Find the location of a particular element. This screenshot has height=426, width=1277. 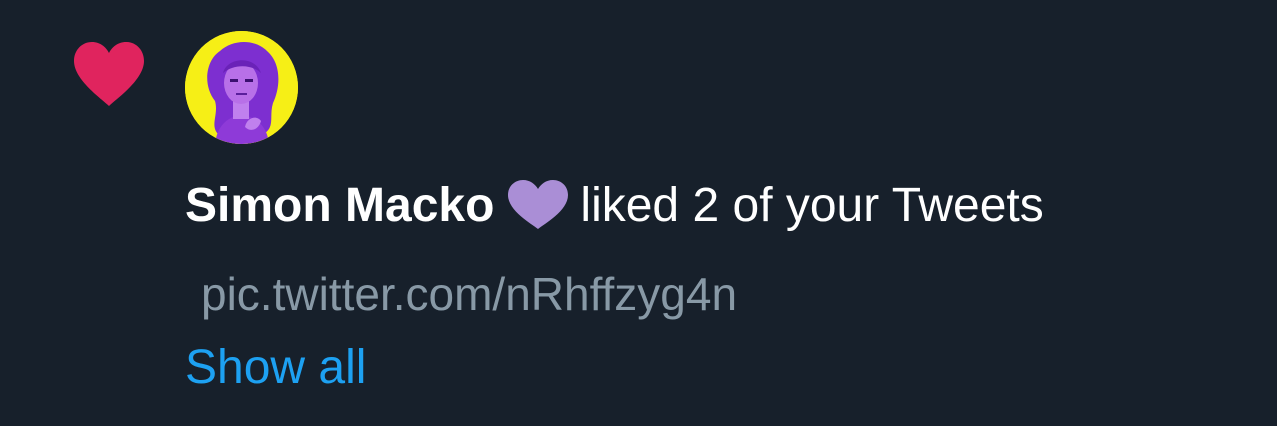

action-text: liked 2 of your Tweets is located at coordinates (812, 205).